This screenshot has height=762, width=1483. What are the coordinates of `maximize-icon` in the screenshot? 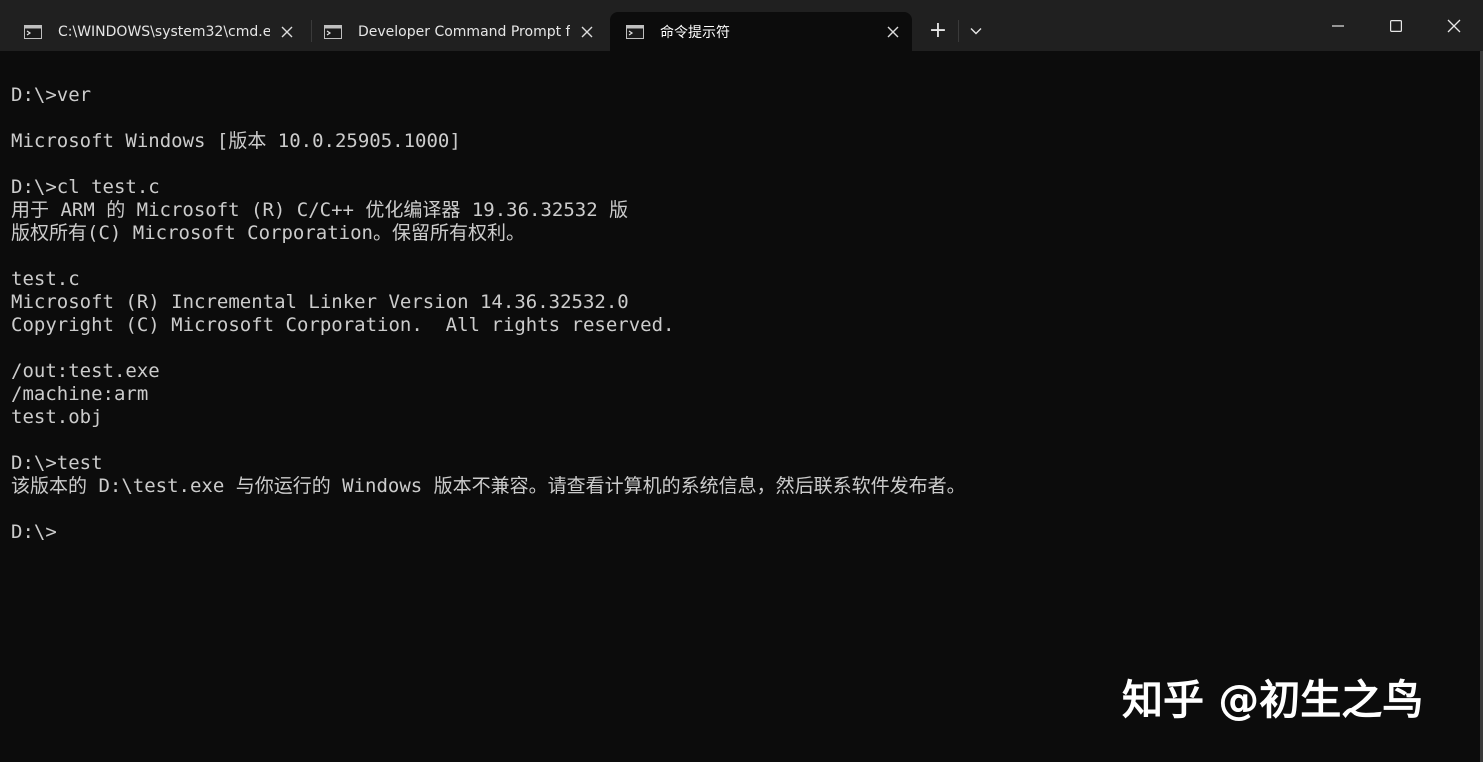 It's located at (1396, 25).